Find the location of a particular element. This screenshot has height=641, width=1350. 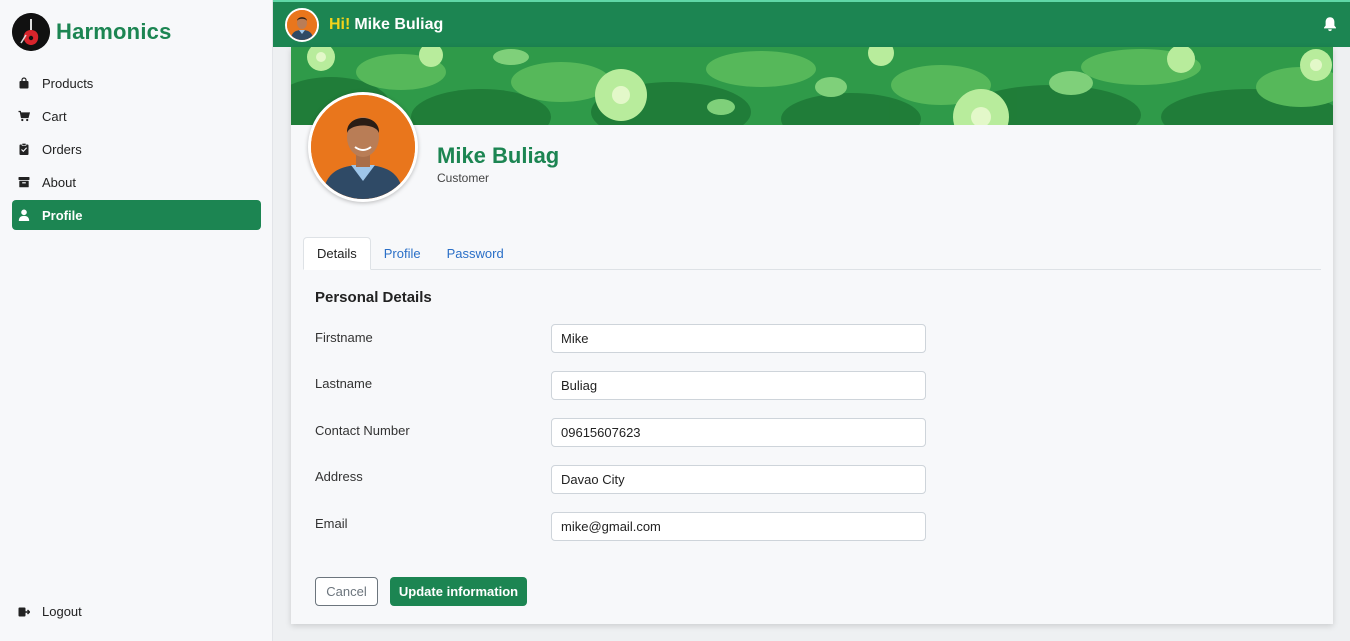

update-information-button: Update information is located at coordinates (458, 591).